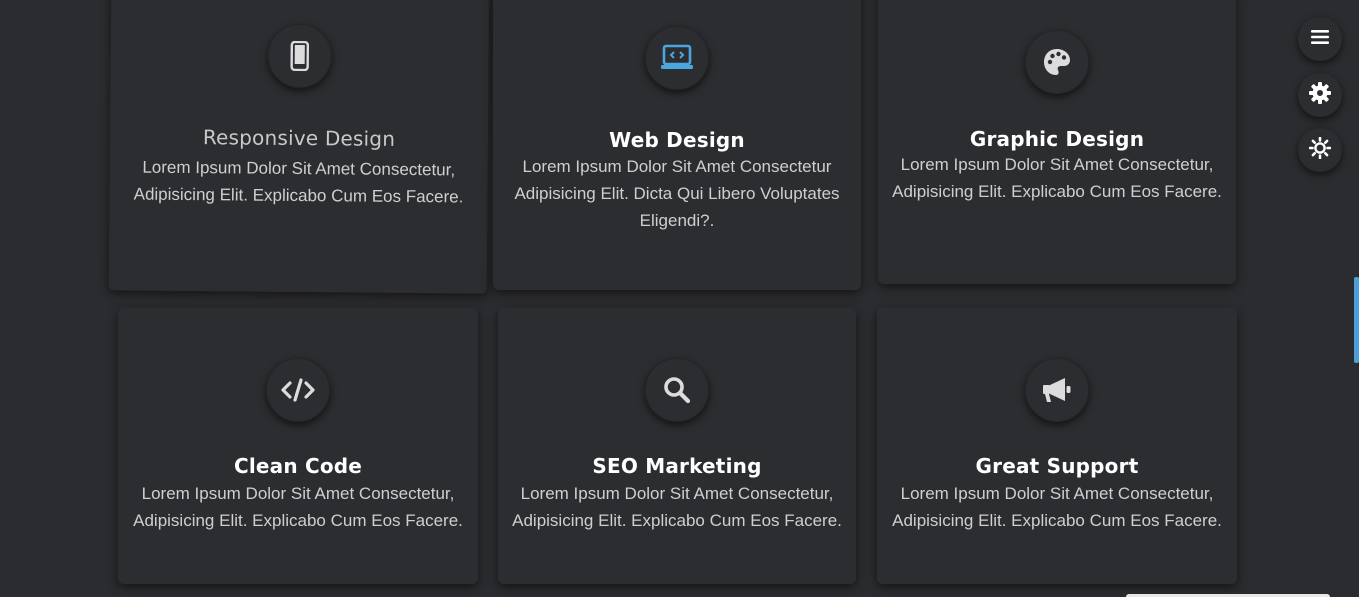 The width and height of the screenshot is (1359, 597). I want to click on menu-button, so click(1320, 39).